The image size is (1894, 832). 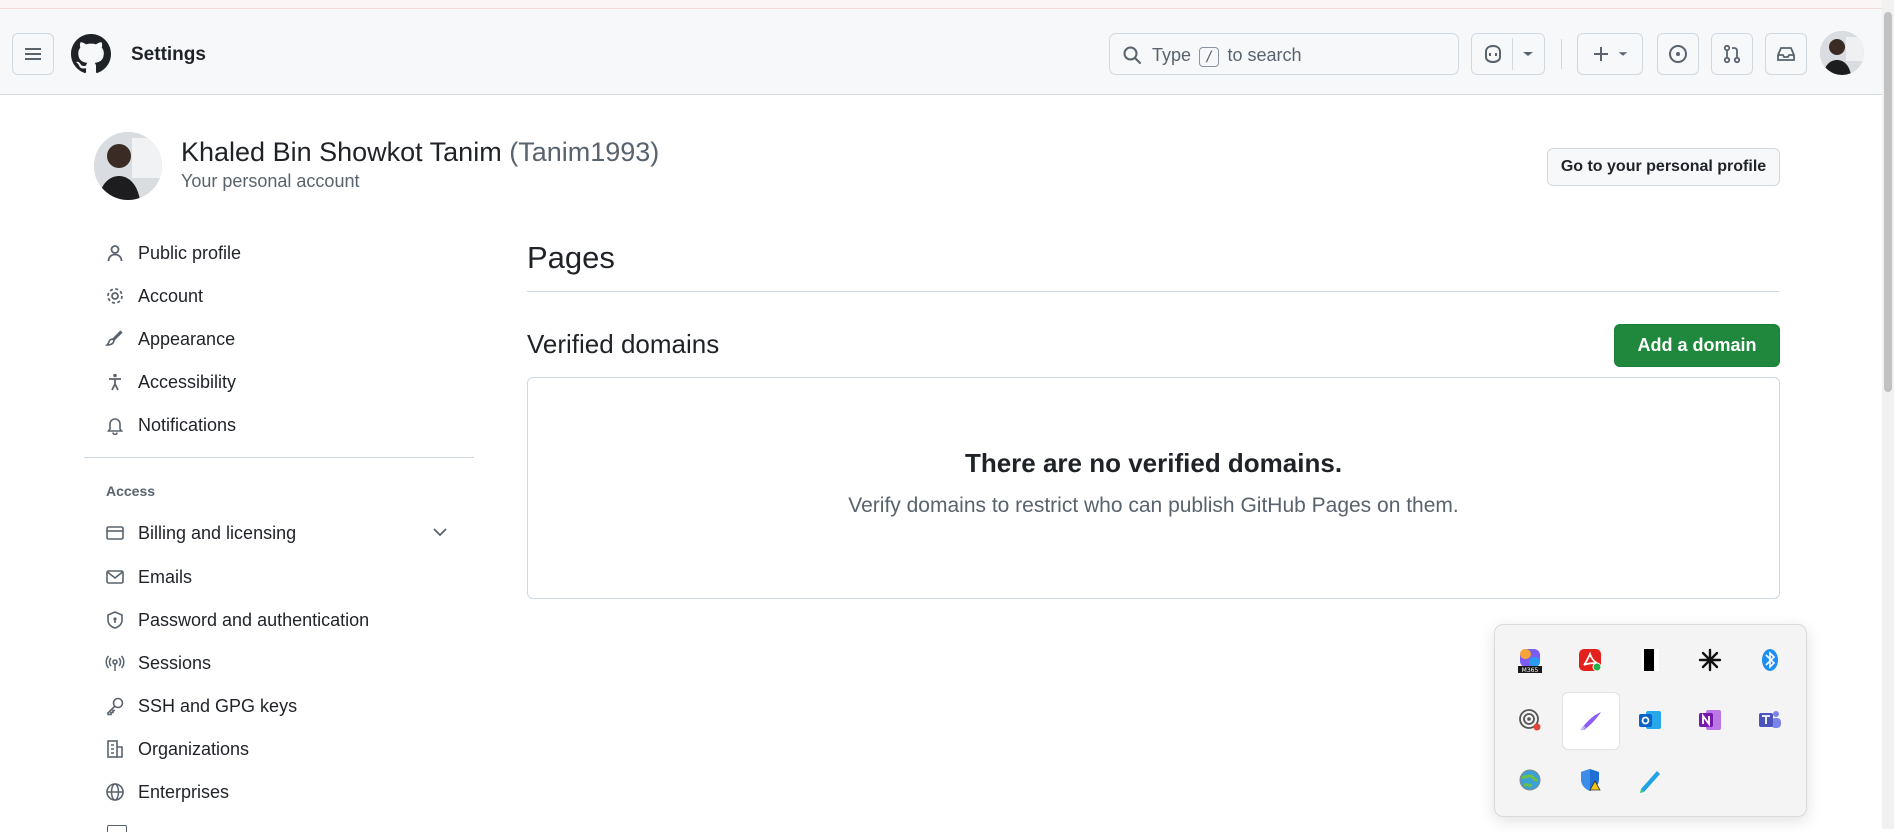 I want to click on stylus-app-icon, so click(x=1650, y=780).